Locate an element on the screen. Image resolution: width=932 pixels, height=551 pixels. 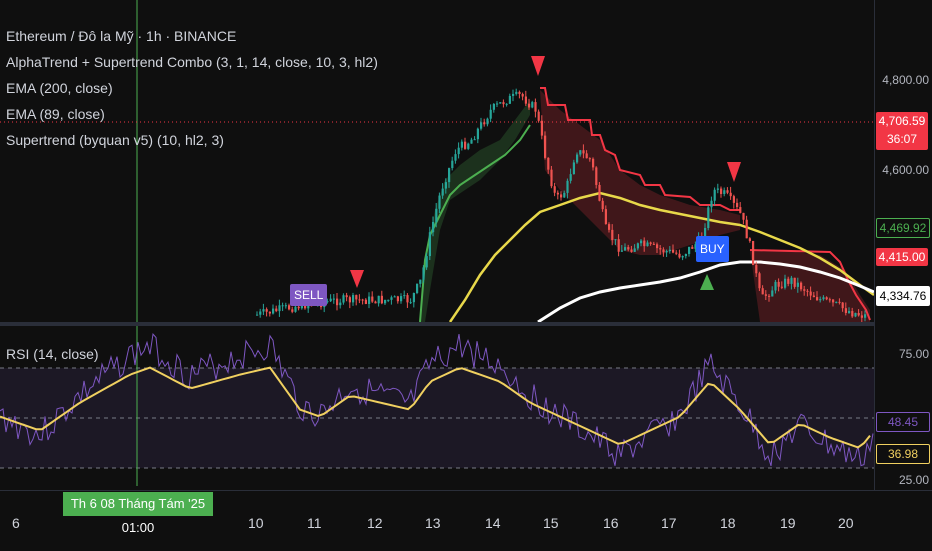
sell-signal-badge: SELL is located at coordinates (309, 295).